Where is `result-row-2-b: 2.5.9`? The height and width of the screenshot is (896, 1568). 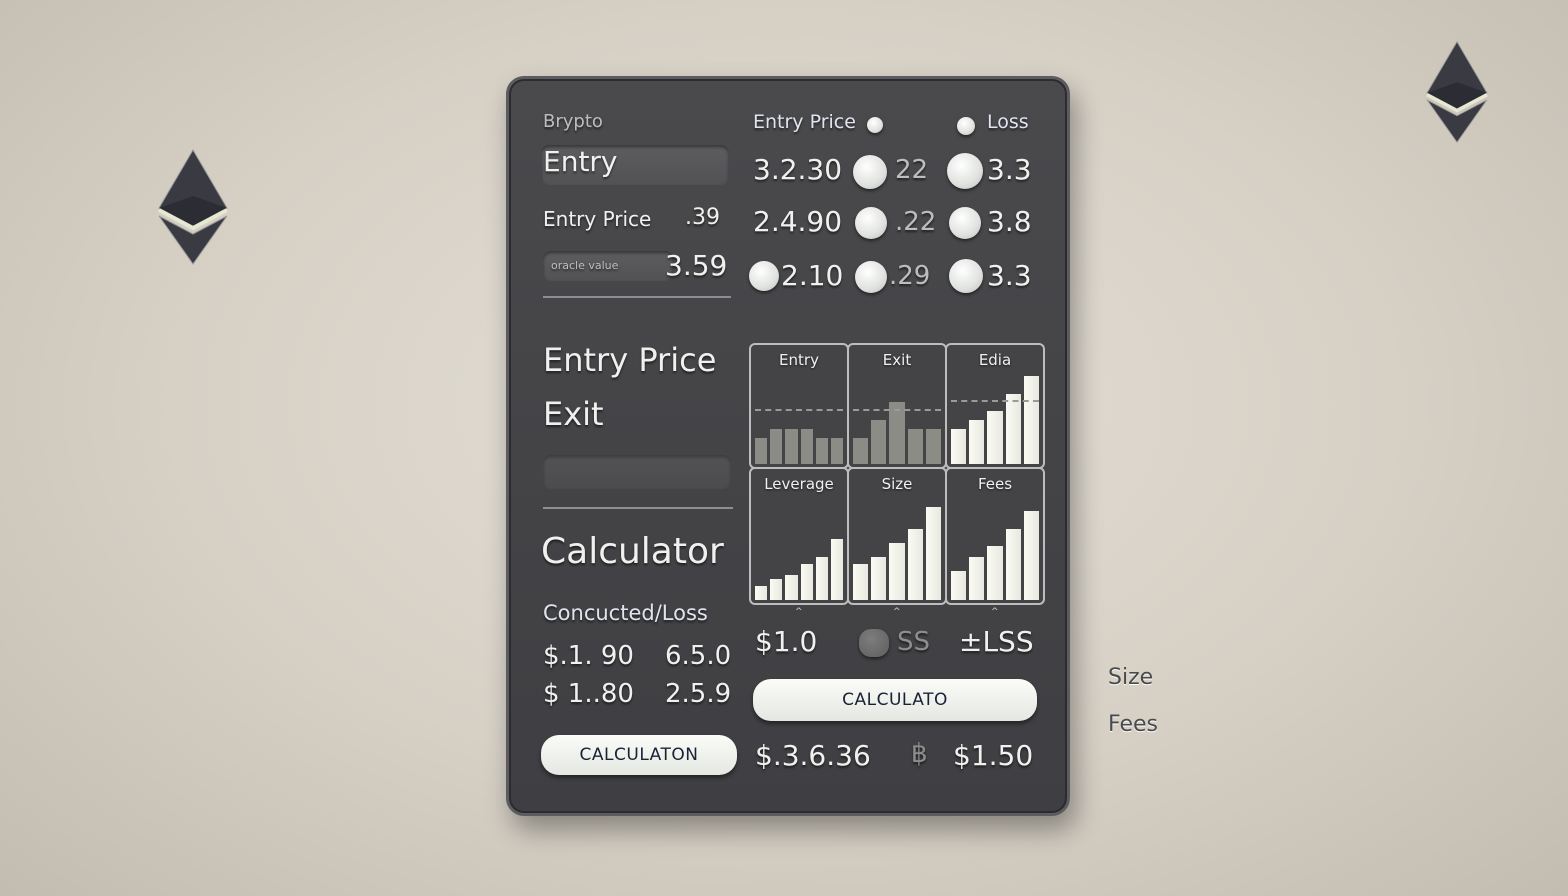 result-row-2-b: 2.5.9 is located at coordinates (698, 694).